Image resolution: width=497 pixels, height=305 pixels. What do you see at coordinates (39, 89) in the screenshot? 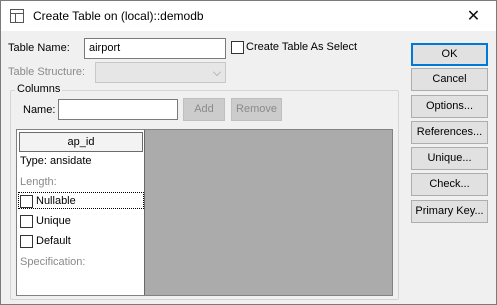
I see `columns-group-label: Columns` at bounding box center [39, 89].